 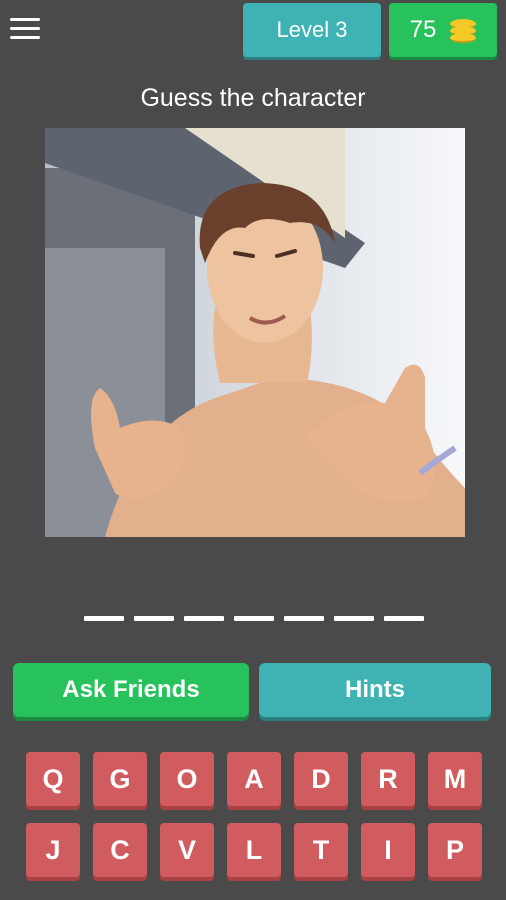 I want to click on coin-stack-icon, so click(x=463, y=31).